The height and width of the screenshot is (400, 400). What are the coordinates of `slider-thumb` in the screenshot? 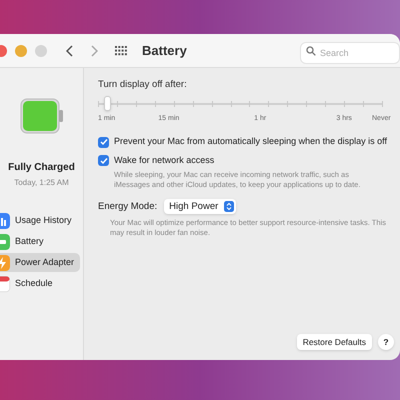 It's located at (107, 104).